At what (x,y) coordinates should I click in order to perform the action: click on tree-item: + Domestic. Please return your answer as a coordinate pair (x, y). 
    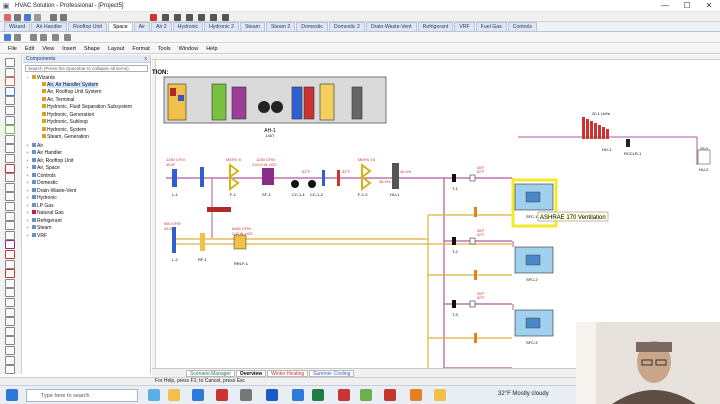
    Looking at the image, I should click on (86, 183).